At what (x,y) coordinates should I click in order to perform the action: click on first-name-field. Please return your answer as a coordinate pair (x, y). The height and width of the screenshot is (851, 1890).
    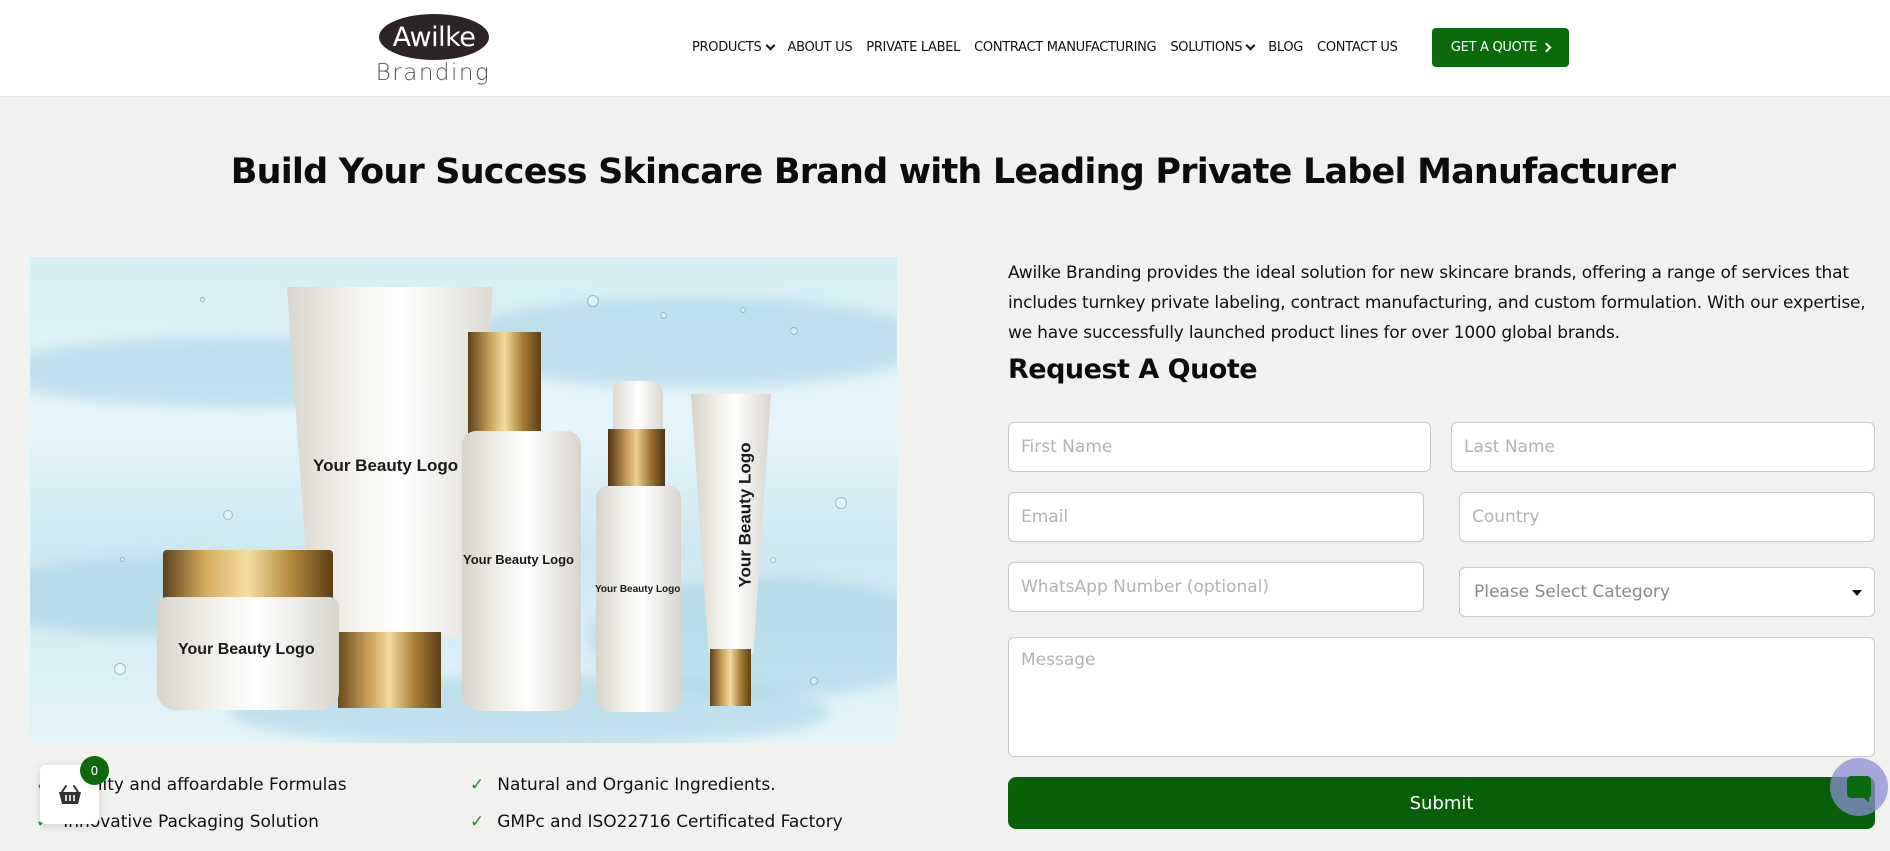
    Looking at the image, I should click on (1219, 447).